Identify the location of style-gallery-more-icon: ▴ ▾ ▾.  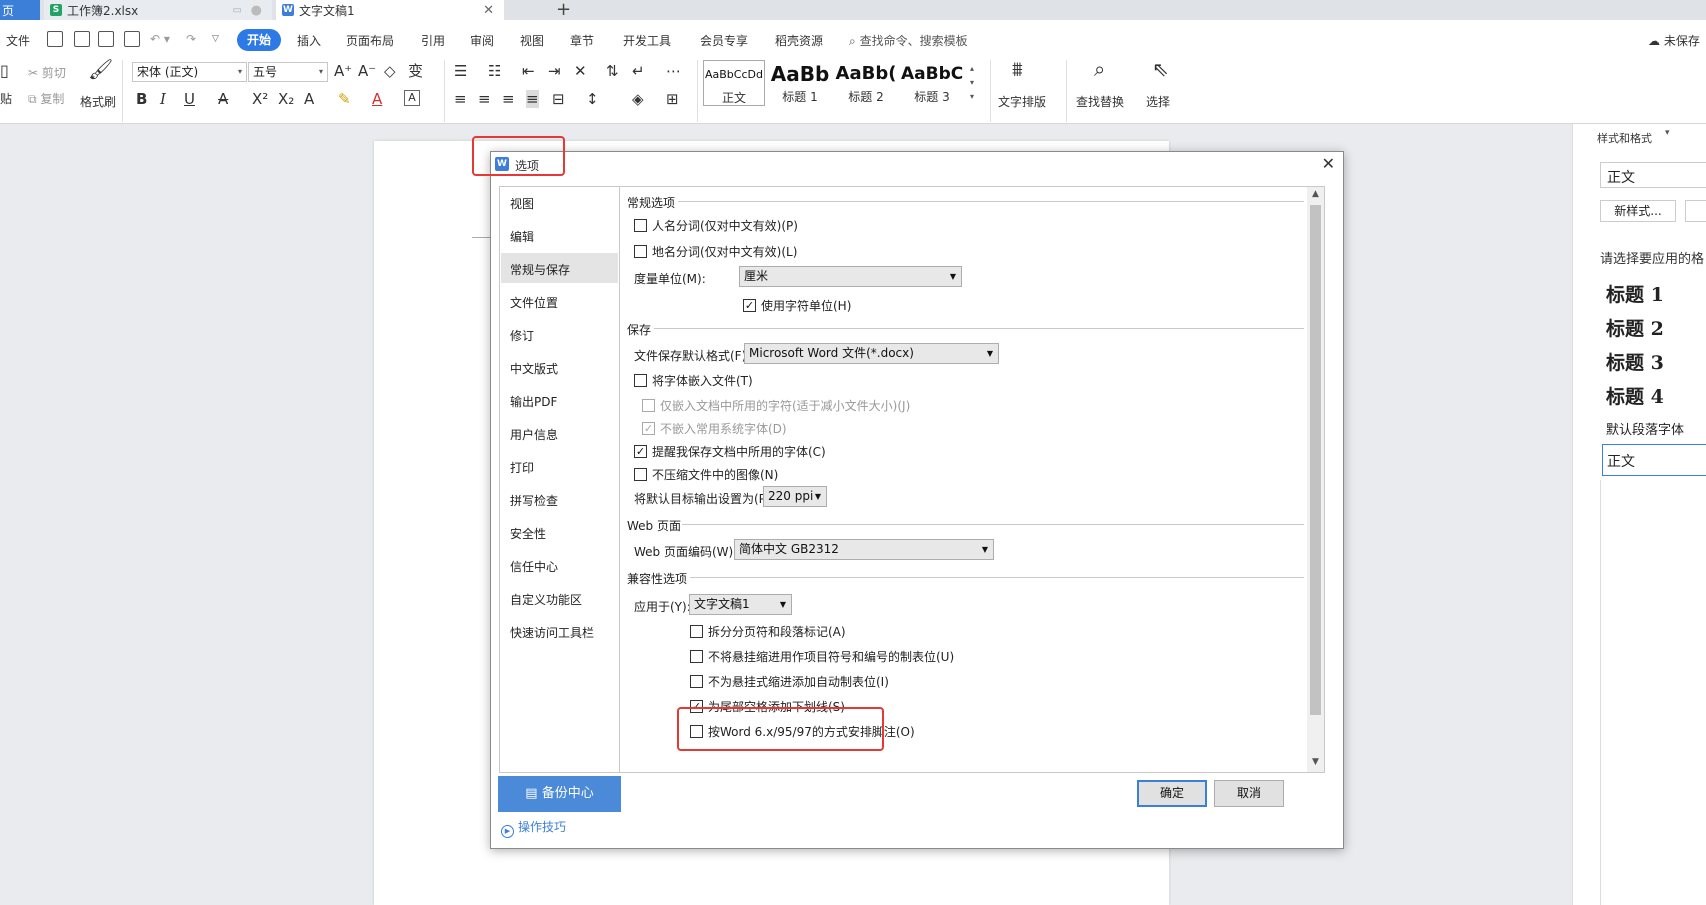
(972, 83).